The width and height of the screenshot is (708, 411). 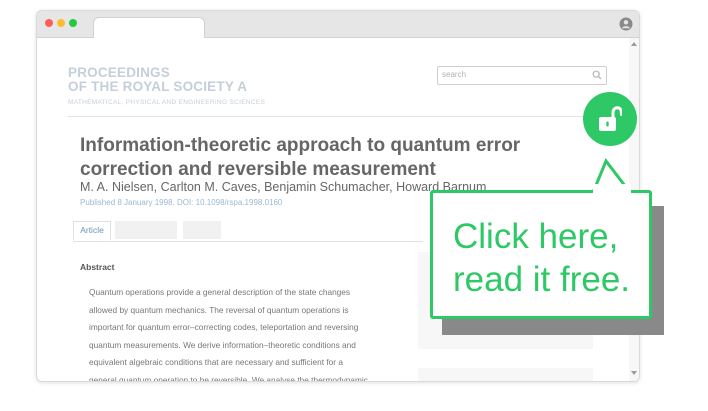 What do you see at coordinates (158, 86) in the screenshot?
I see `journal-name-line-2: OF THE ROYAL SOCIETY A` at bounding box center [158, 86].